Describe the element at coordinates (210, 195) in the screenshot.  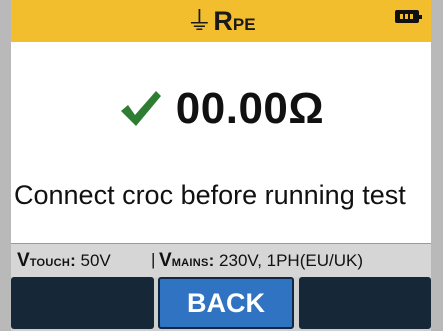
I see `instruction-message: Connect croc before running test` at that location.